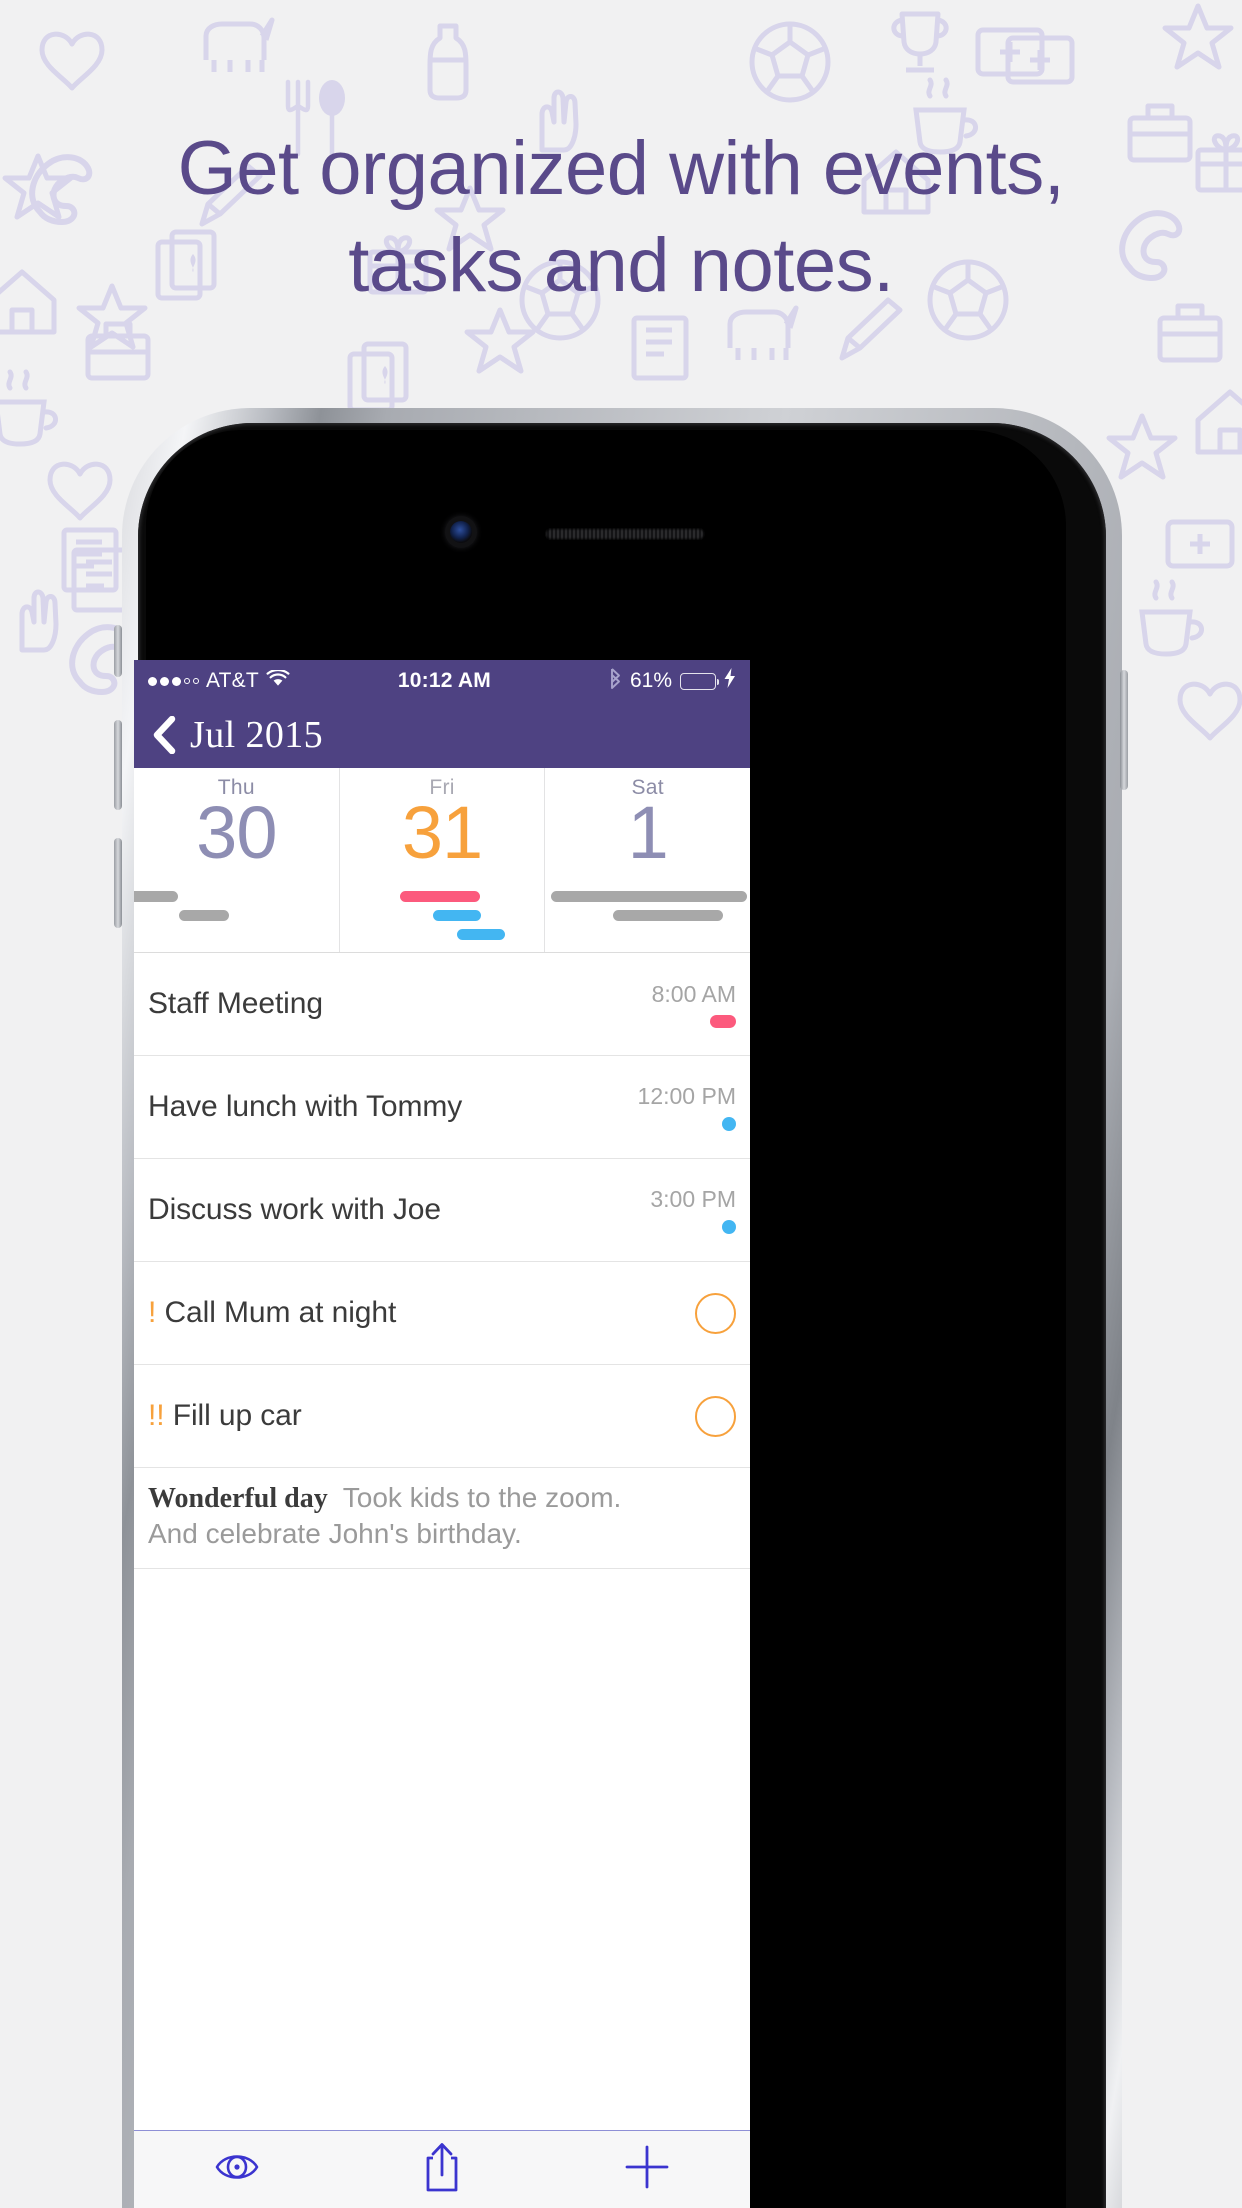 This screenshot has height=2208, width=1242. What do you see at coordinates (1124, 730) in the screenshot?
I see `power-button` at bounding box center [1124, 730].